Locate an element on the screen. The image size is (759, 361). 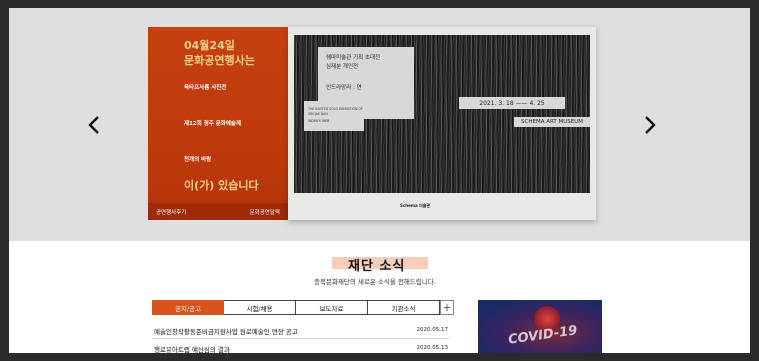
next-slide-button is located at coordinates (650, 125).